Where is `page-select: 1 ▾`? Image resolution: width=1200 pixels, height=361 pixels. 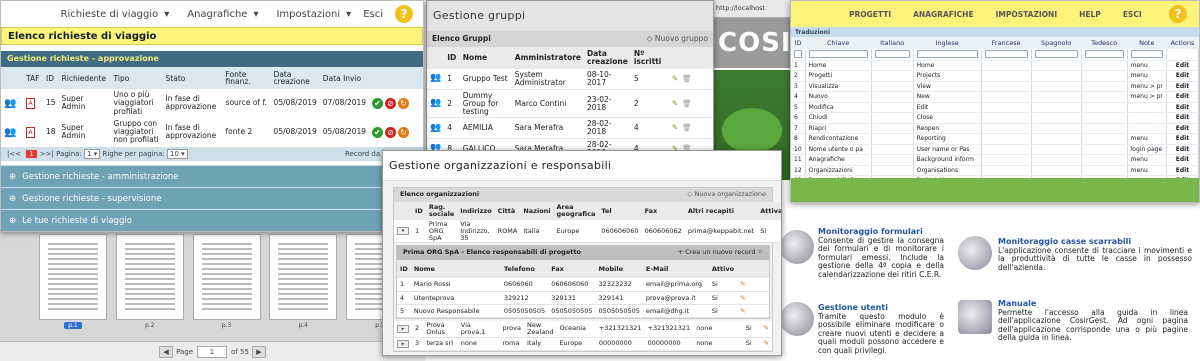
page-select: 1 ▾ is located at coordinates (92, 153).